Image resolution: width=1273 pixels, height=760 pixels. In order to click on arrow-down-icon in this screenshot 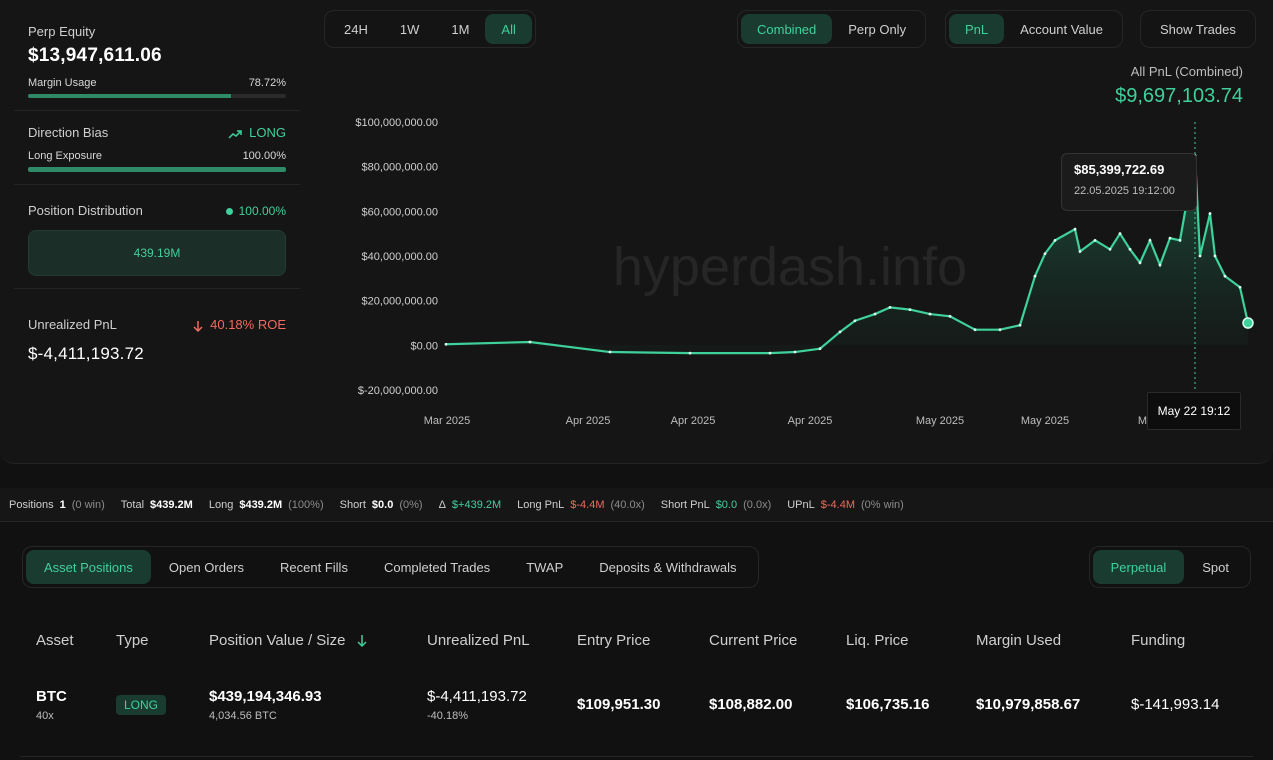, I will do `click(201, 324)`.